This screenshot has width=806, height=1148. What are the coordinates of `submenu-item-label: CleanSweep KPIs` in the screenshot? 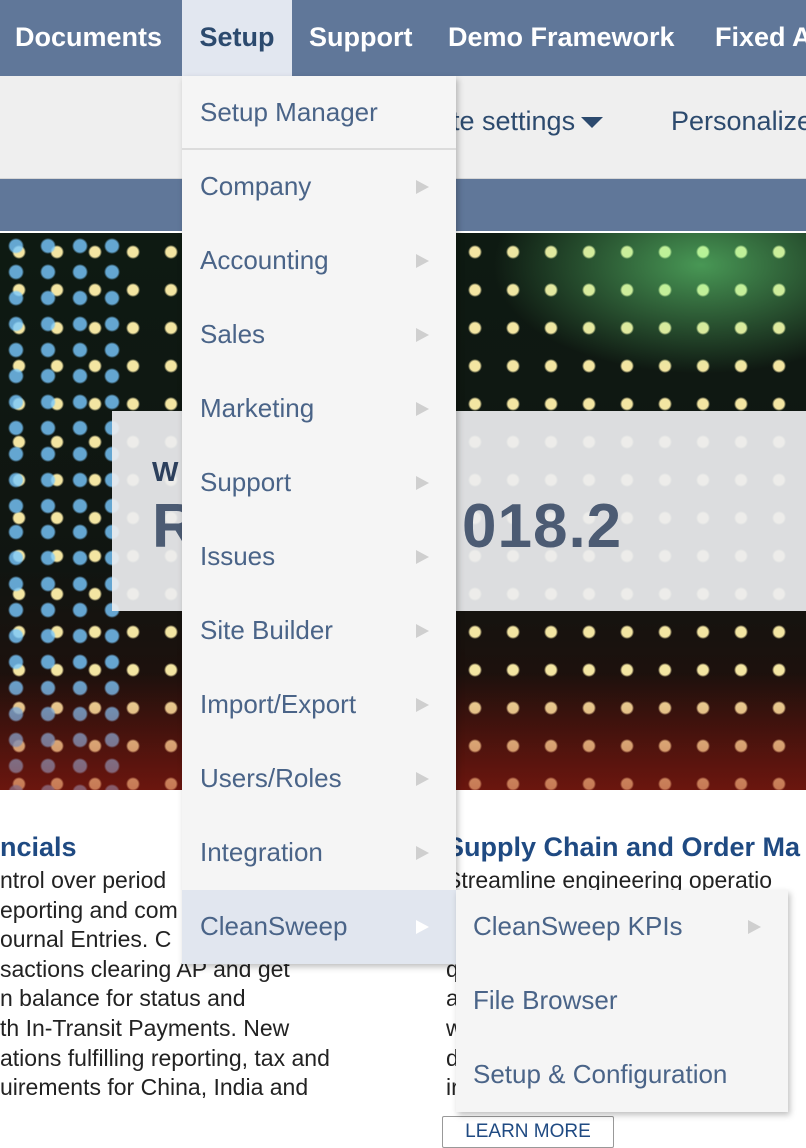 It's located at (578, 926).